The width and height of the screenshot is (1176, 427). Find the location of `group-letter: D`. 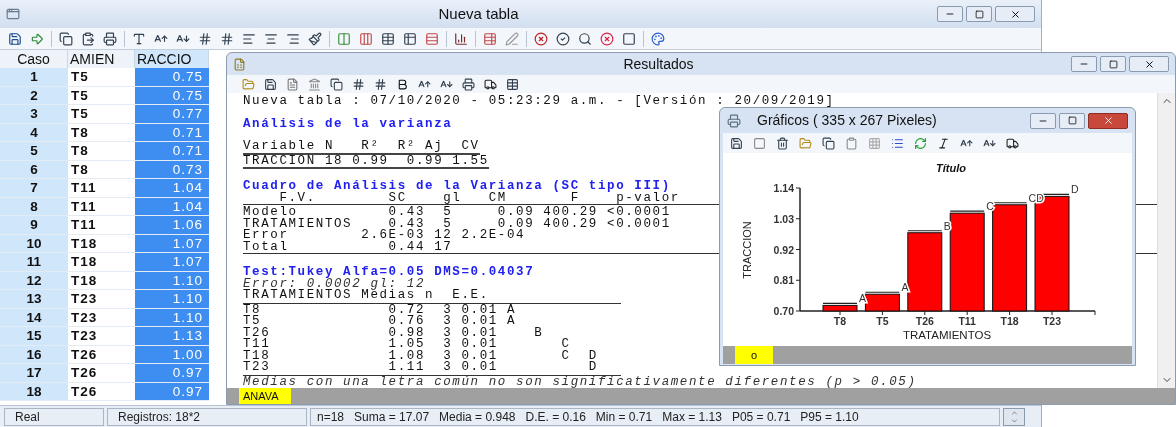

group-letter: D is located at coordinates (1075, 189).